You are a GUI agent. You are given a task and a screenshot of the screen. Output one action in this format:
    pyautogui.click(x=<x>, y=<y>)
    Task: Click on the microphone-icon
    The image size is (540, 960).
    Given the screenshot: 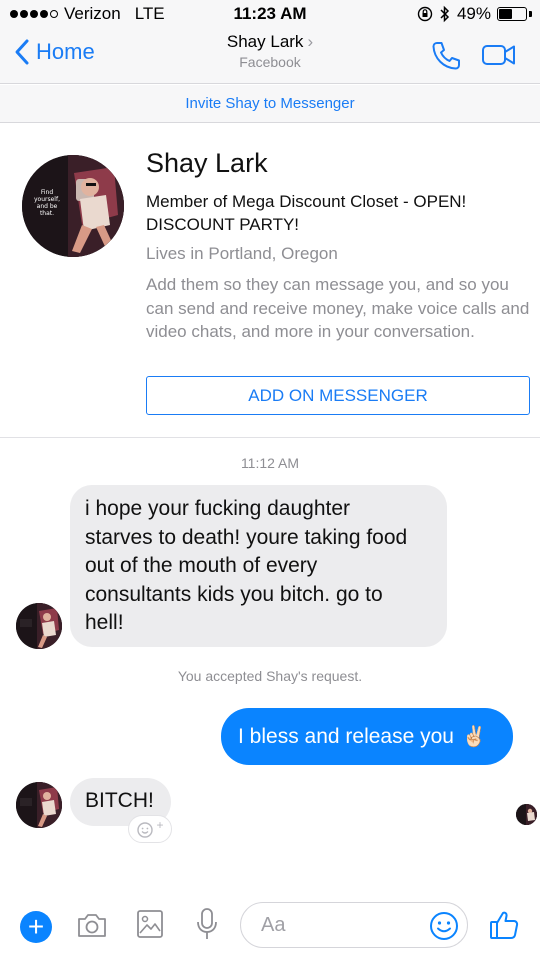 What is the action you would take?
    pyautogui.click(x=207, y=925)
    